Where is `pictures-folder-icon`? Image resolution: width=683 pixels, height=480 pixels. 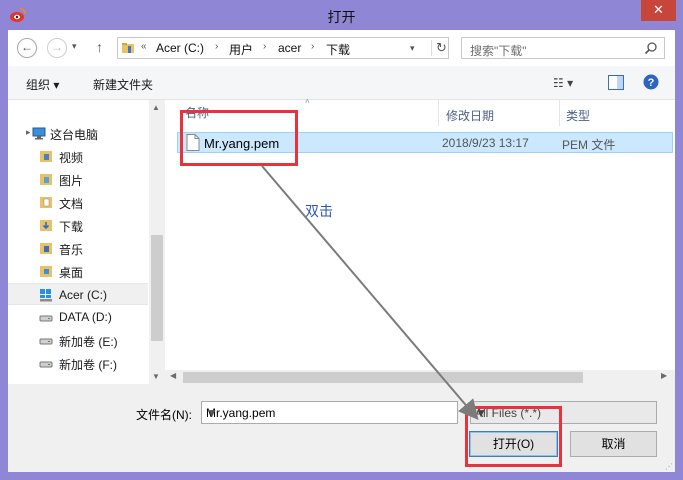
pictures-folder-icon is located at coordinates (46, 179).